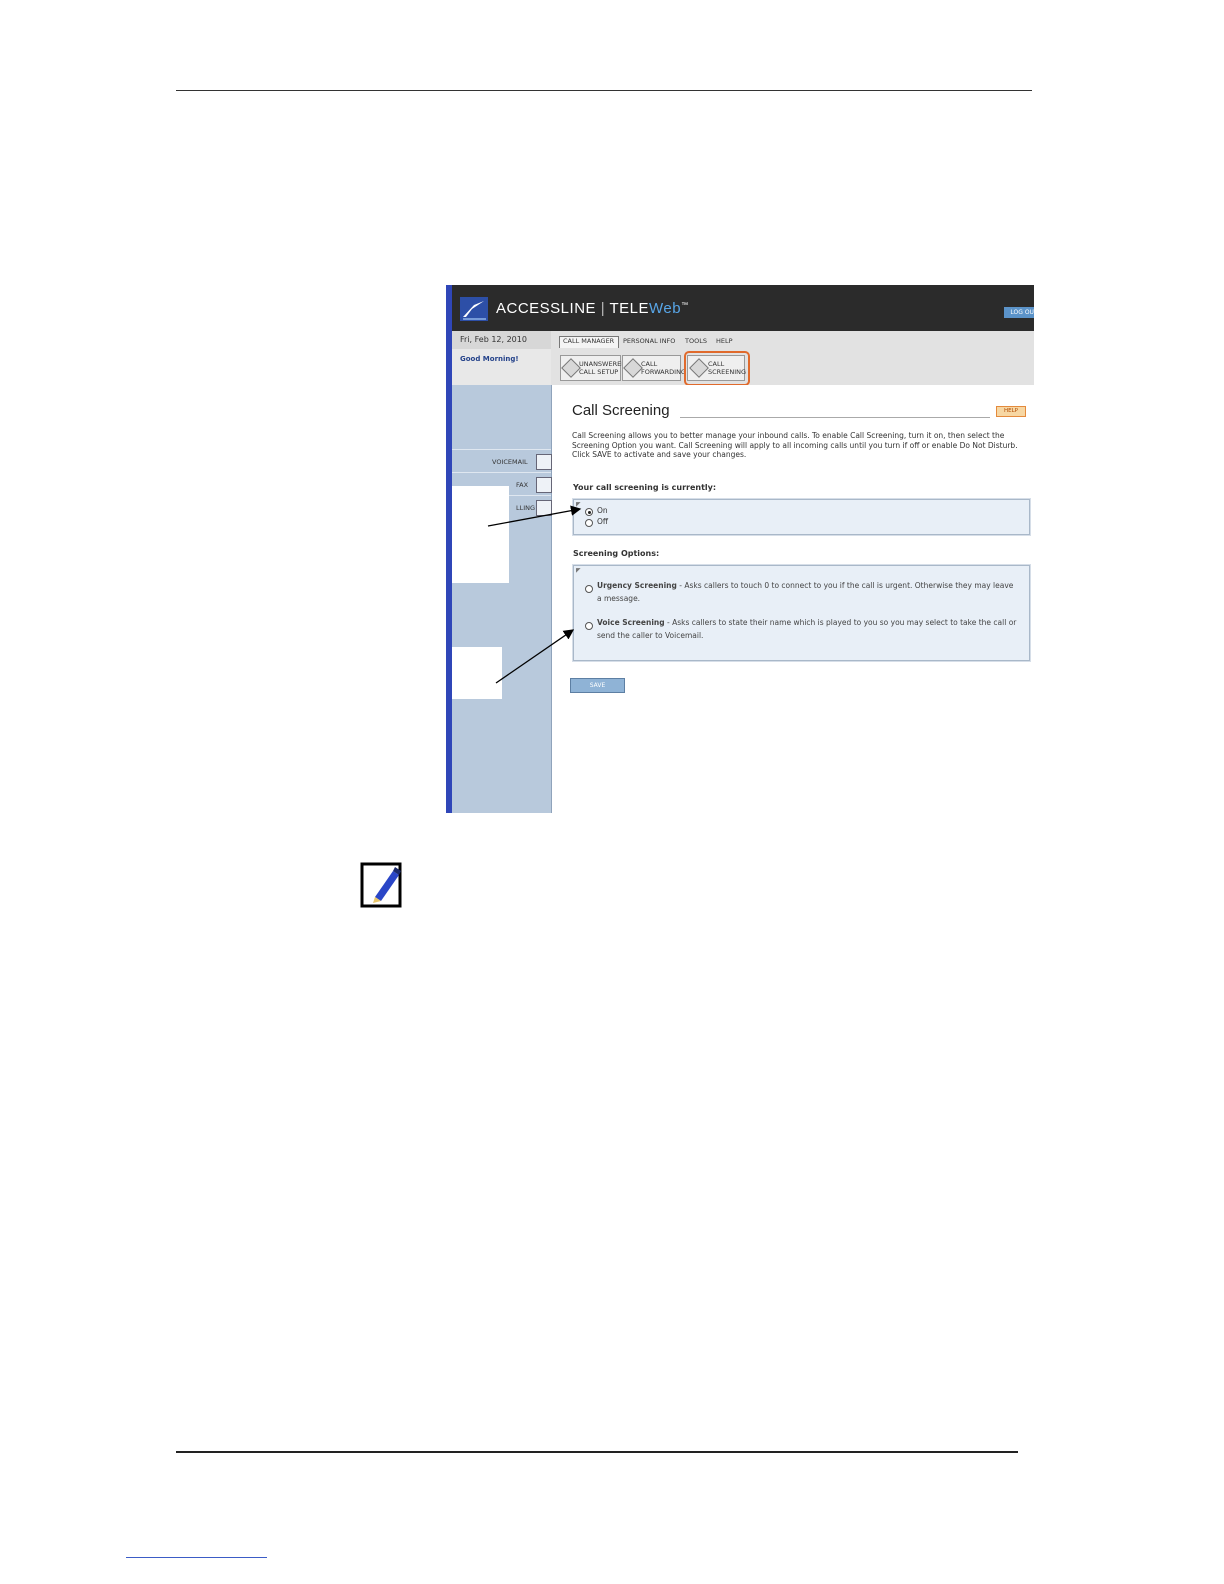  Describe the element at coordinates (534, 594) in the screenshot. I see `callout-arrows` at that location.